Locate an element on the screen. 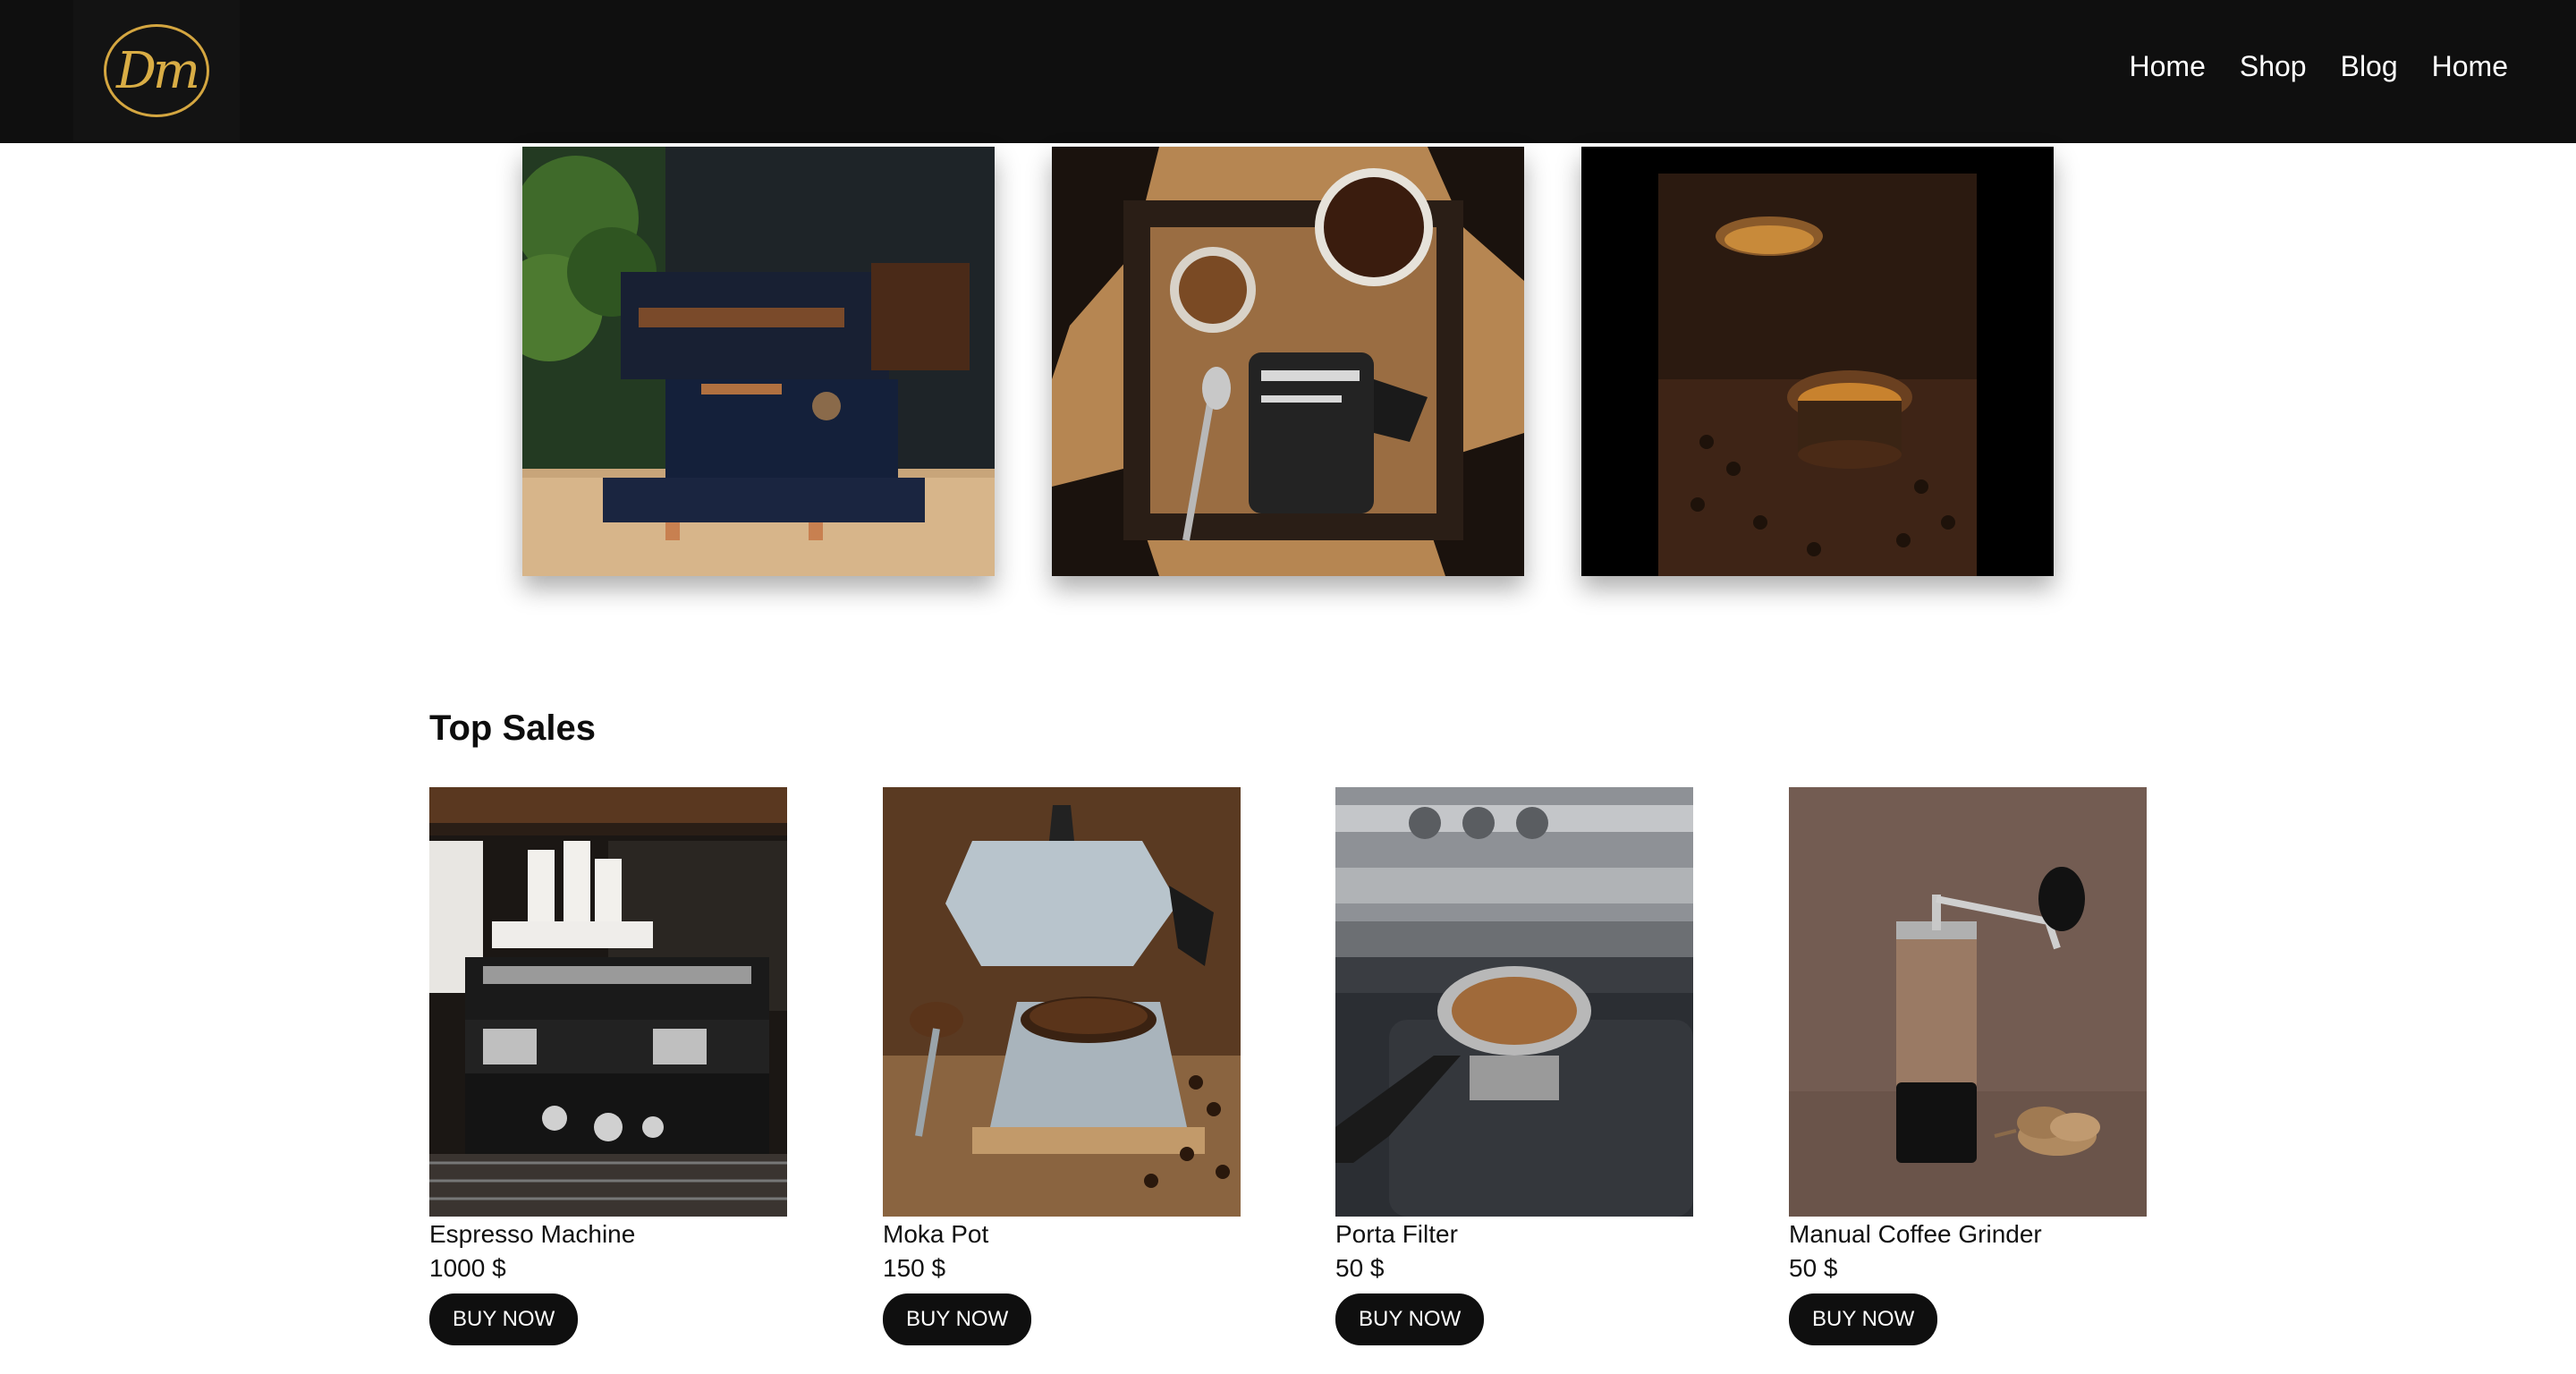 This screenshot has height=1374, width=2576. moka-pot-icon is located at coordinates (1062, 1002).